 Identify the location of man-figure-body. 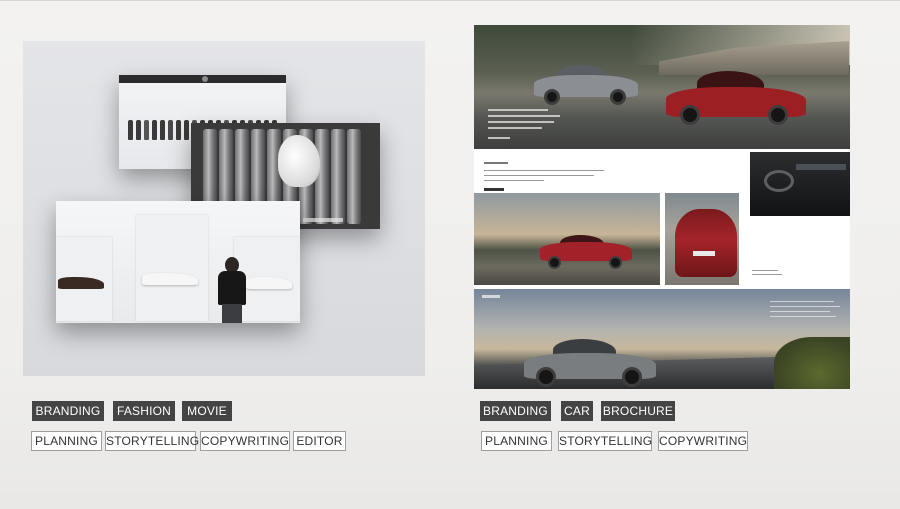
(232, 288).